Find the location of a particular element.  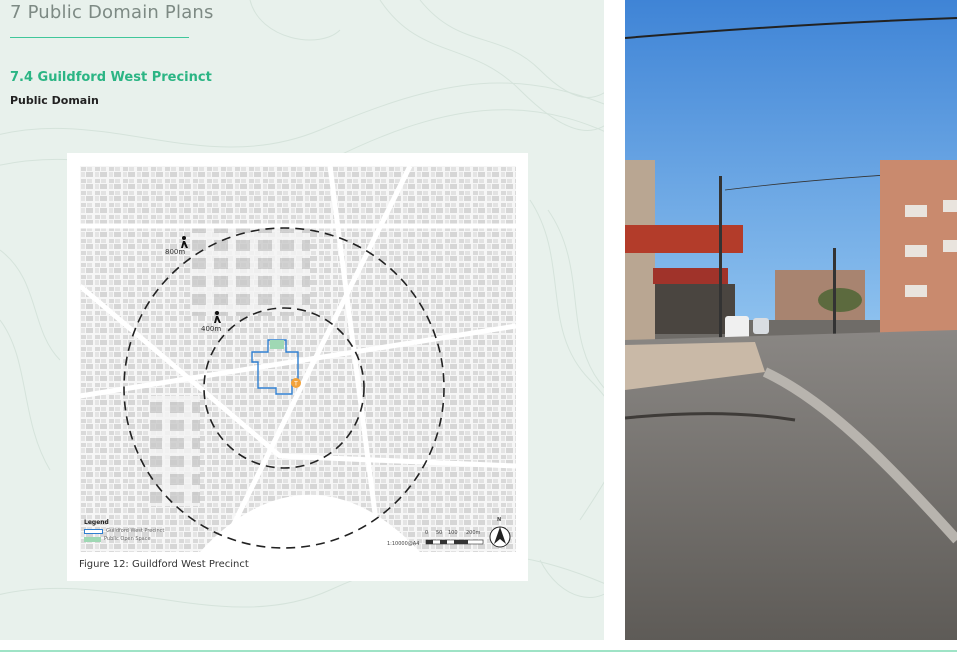

walk-label-800m: 800m is located at coordinates (175, 252).